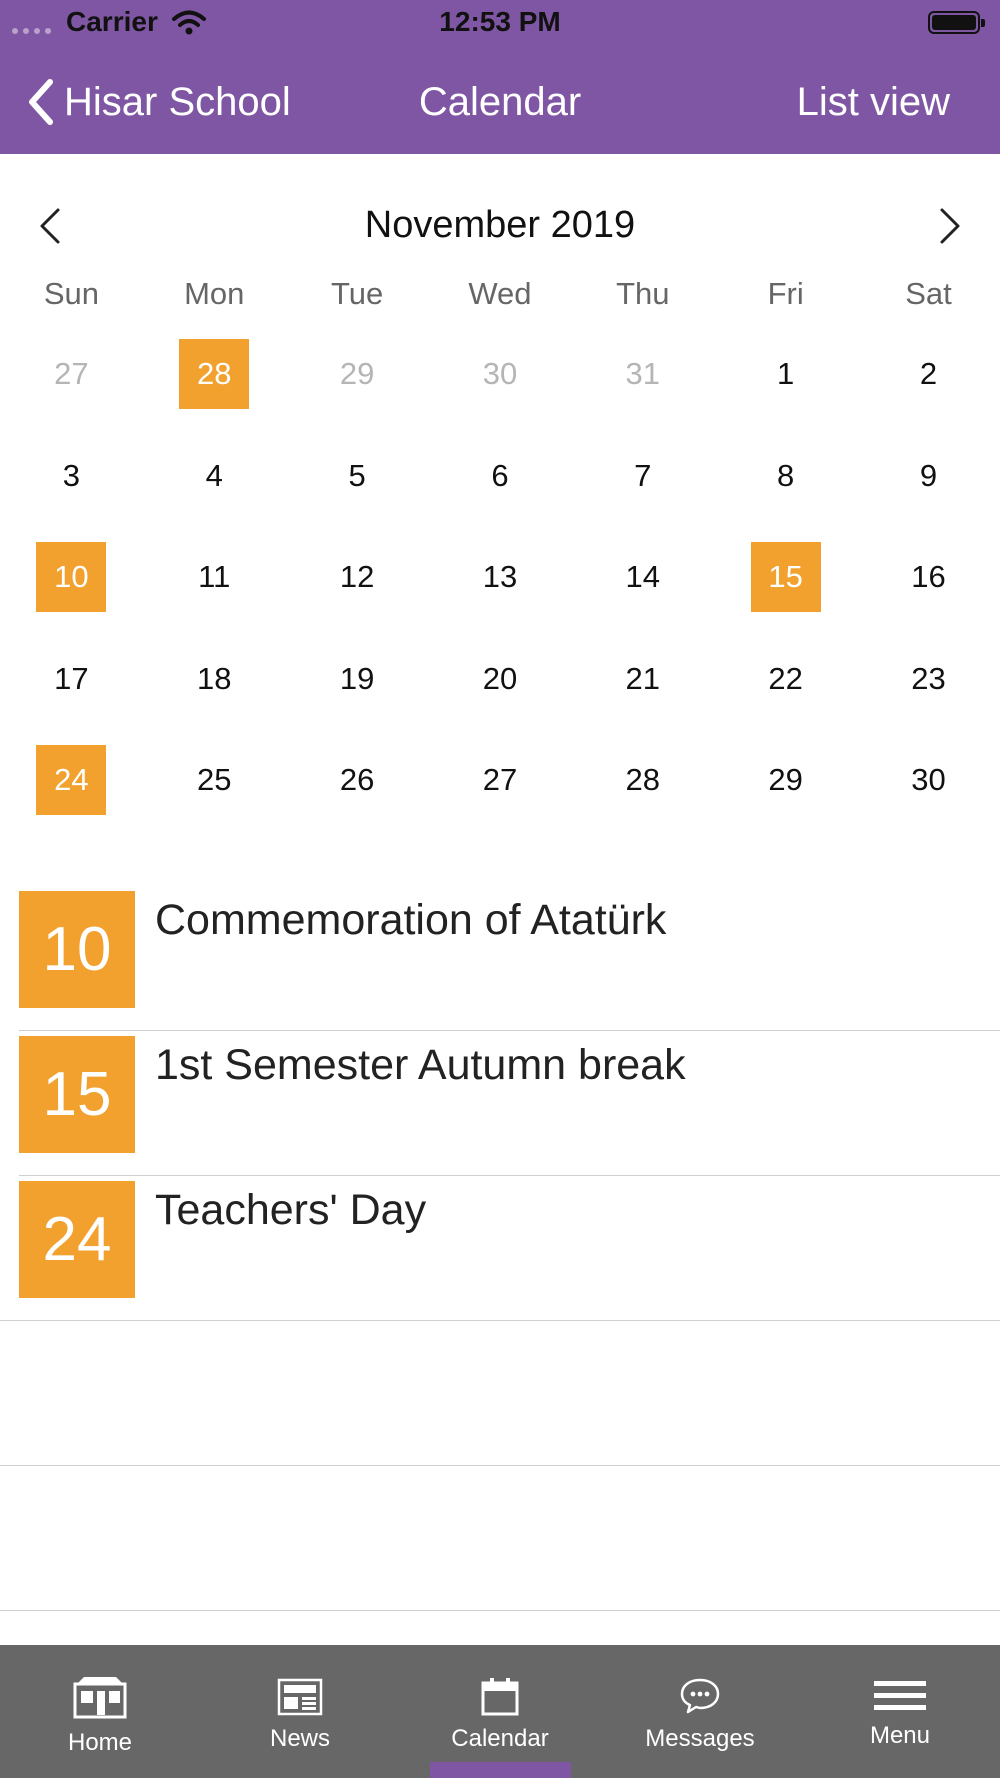 This screenshot has width=1000, height=1778. What do you see at coordinates (500, 1103) in the screenshot?
I see `event-item: 15 1st Semester Autumn break` at bounding box center [500, 1103].